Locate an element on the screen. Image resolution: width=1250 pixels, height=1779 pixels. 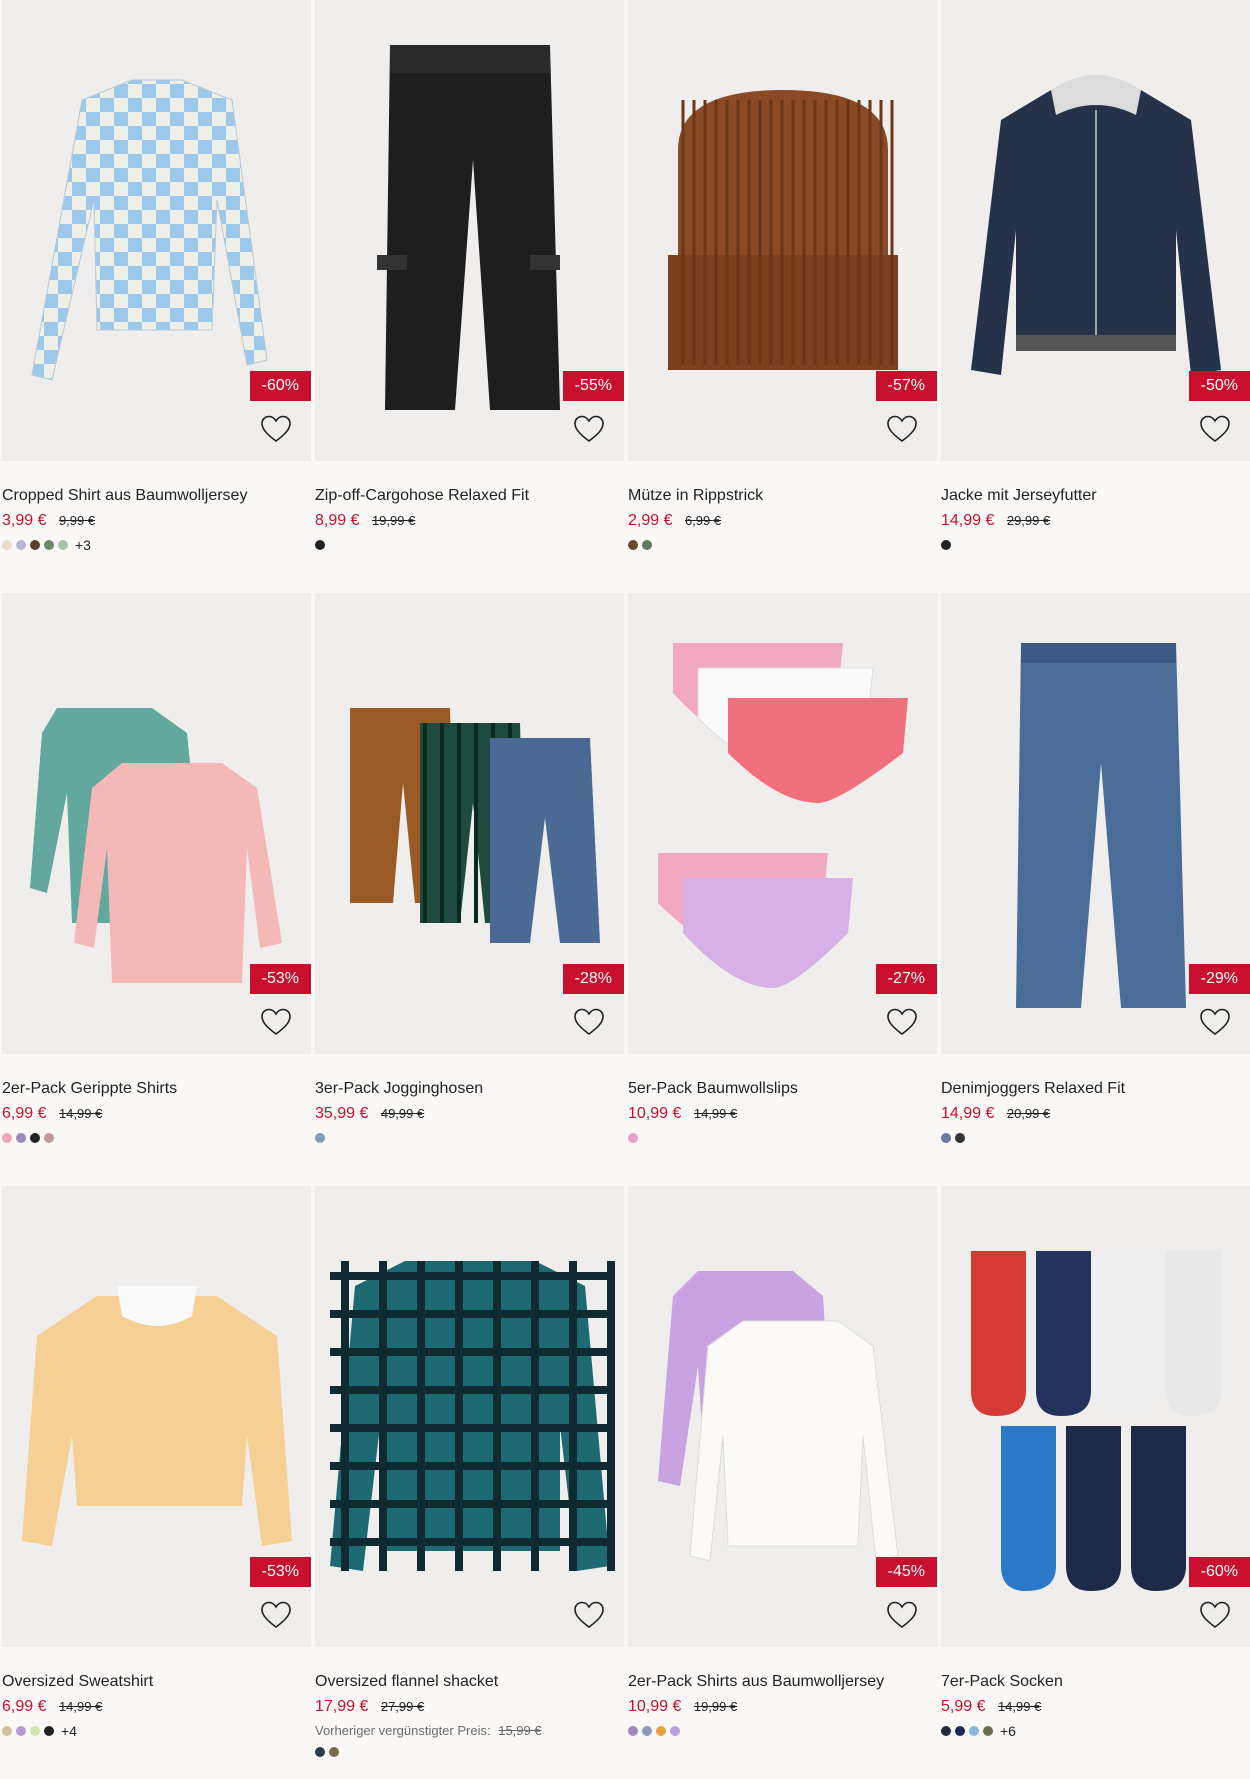
color-swatches: +3 is located at coordinates (156, 545).